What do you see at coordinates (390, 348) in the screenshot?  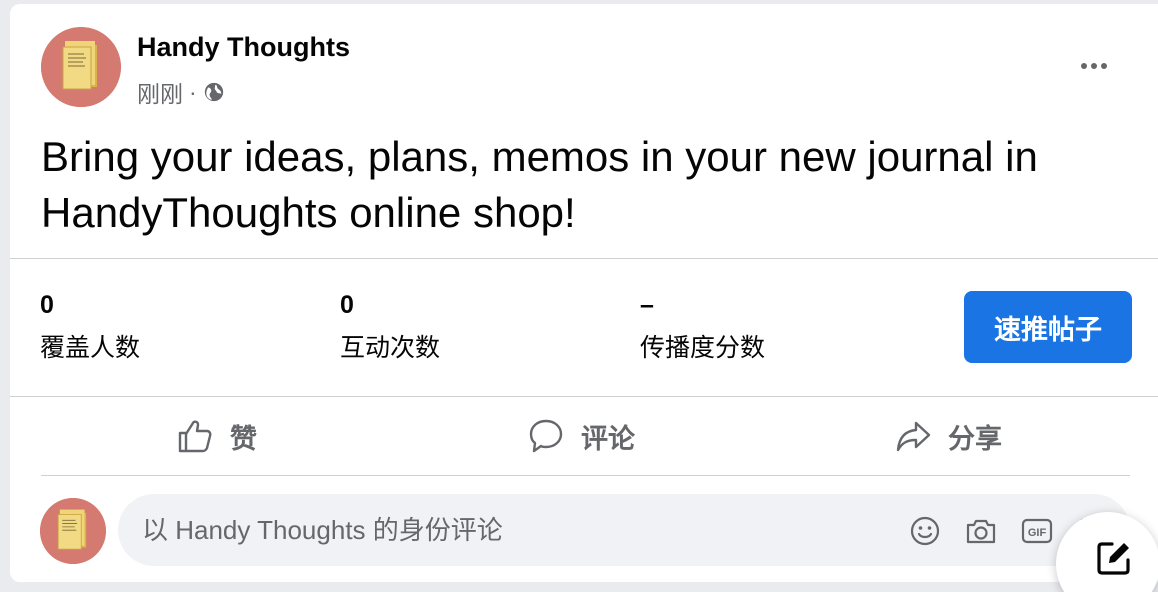 I see `engagement-label: 互动次数` at bounding box center [390, 348].